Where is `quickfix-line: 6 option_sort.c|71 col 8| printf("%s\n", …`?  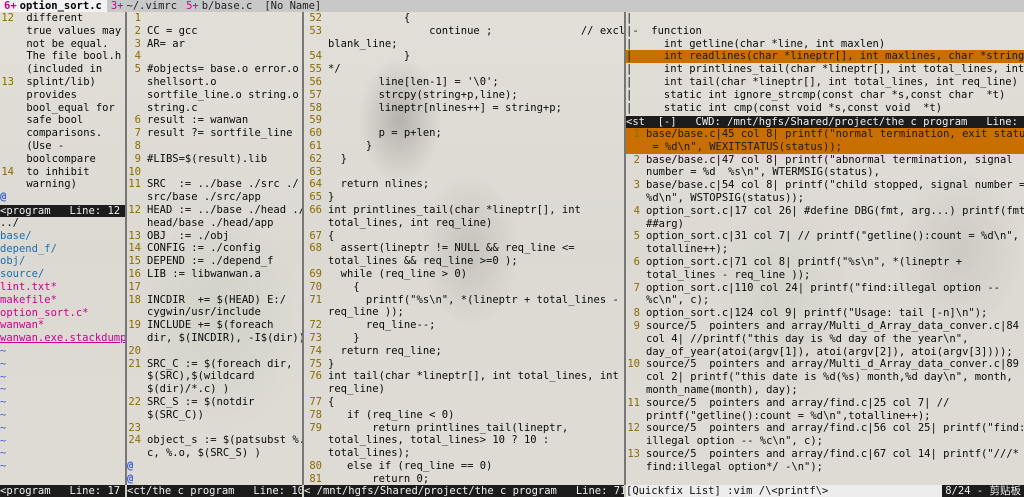
quickfix-line: 6 option_sort.c|71 col 8| printf("%s\n", … is located at coordinates (825, 262).